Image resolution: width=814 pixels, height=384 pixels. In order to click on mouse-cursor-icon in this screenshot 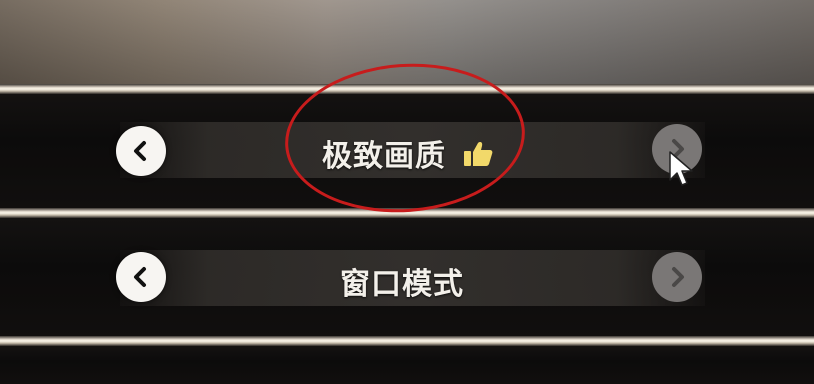, I will do `click(681, 168)`.